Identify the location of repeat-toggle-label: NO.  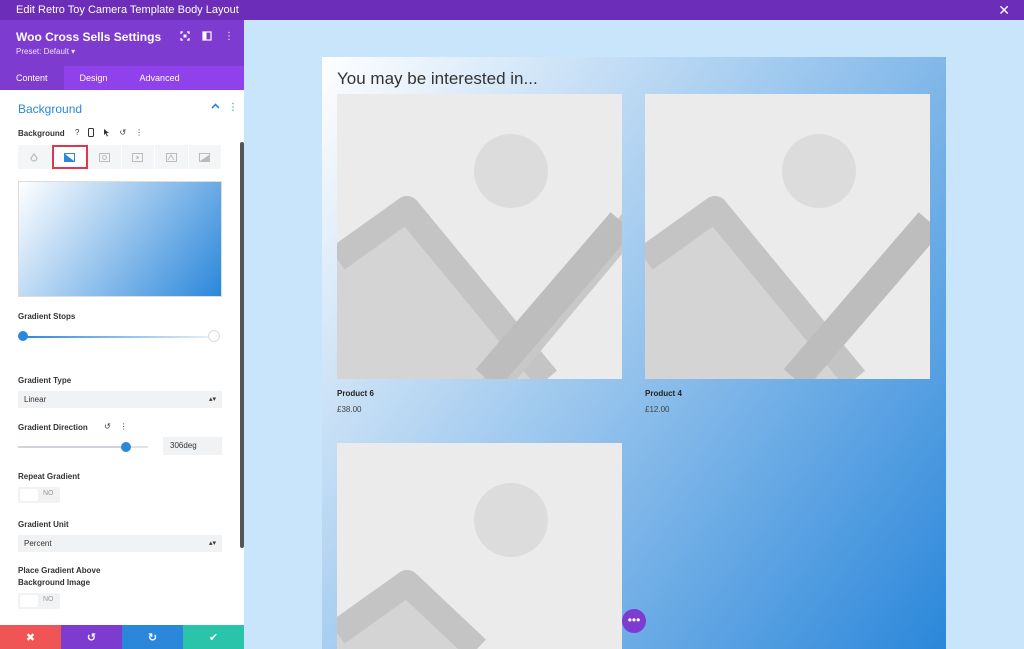
(48, 493).